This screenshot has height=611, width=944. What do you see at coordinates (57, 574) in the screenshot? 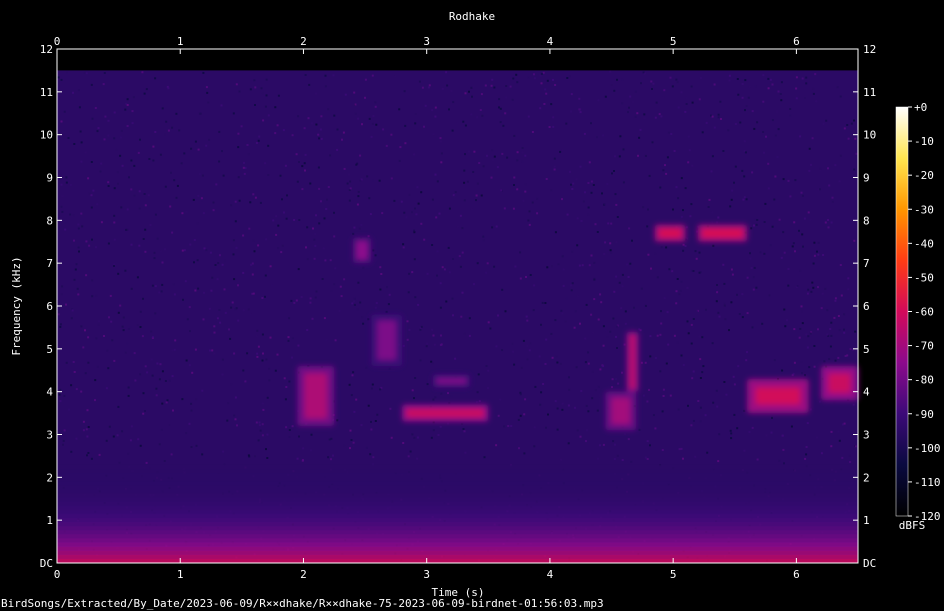
I see `x-tick-label-bottom: 0` at bounding box center [57, 574].